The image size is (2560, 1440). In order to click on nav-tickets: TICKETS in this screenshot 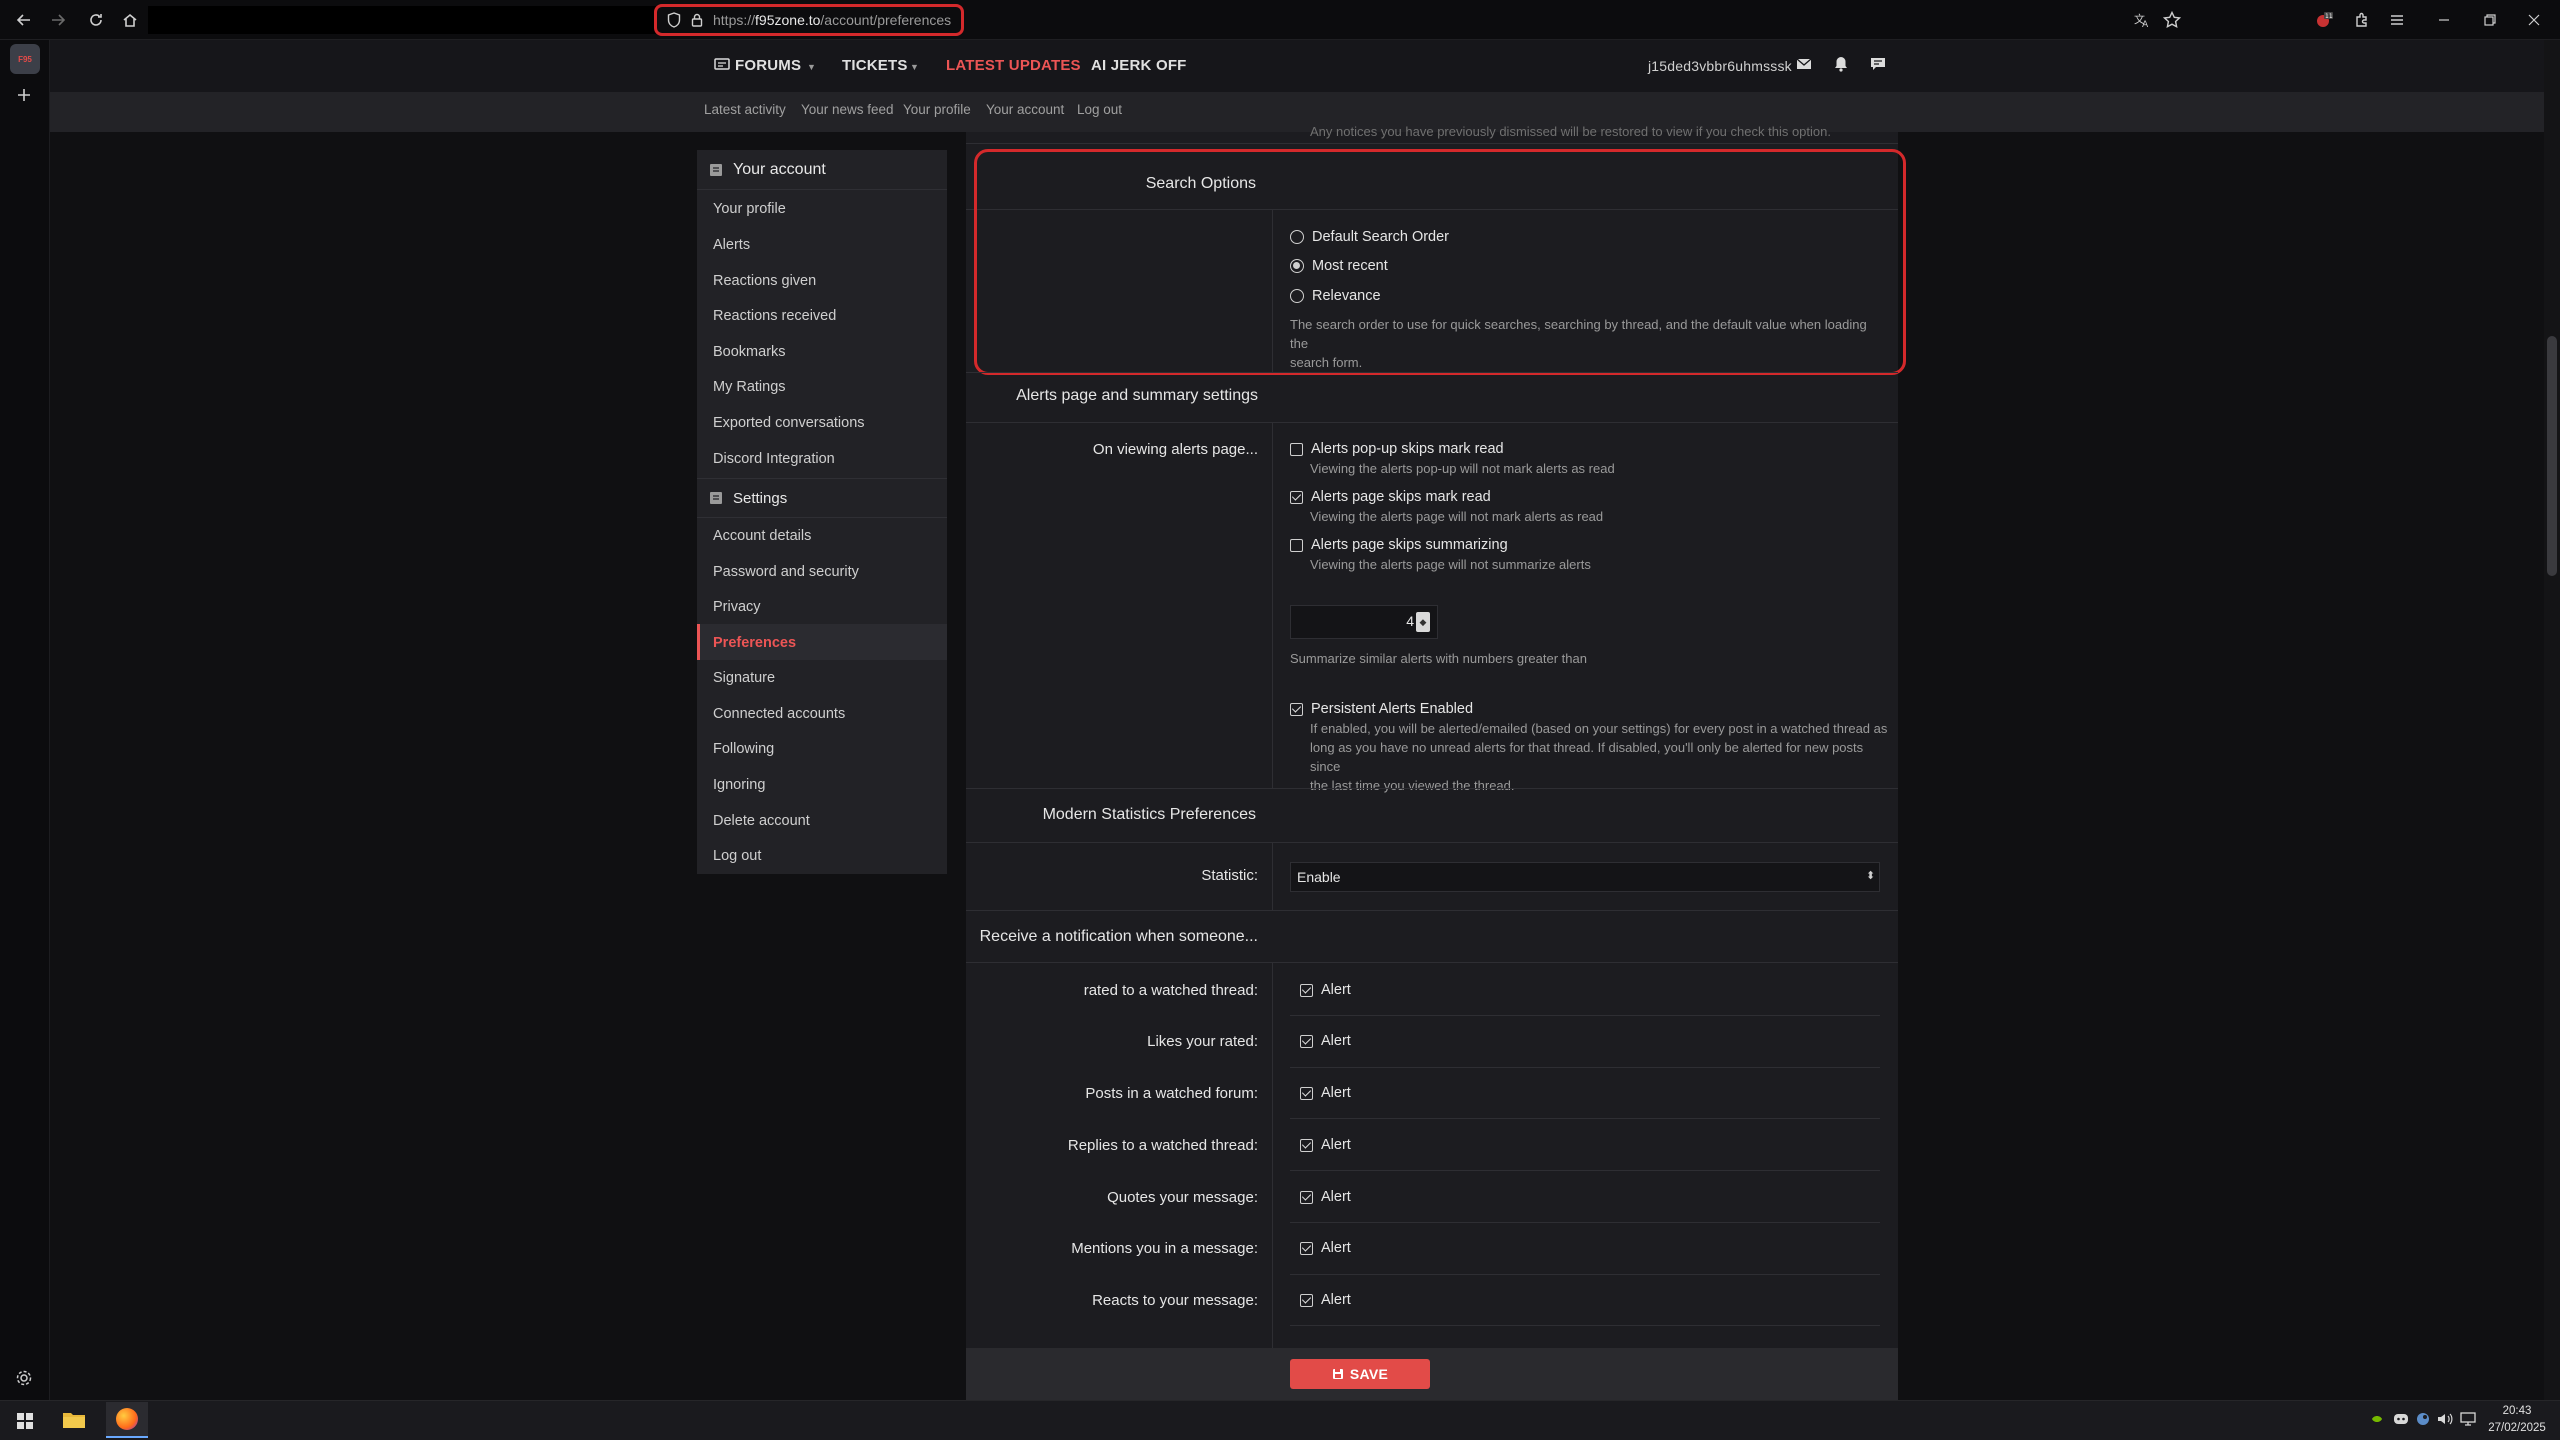, I will do `click(875, 65)`.